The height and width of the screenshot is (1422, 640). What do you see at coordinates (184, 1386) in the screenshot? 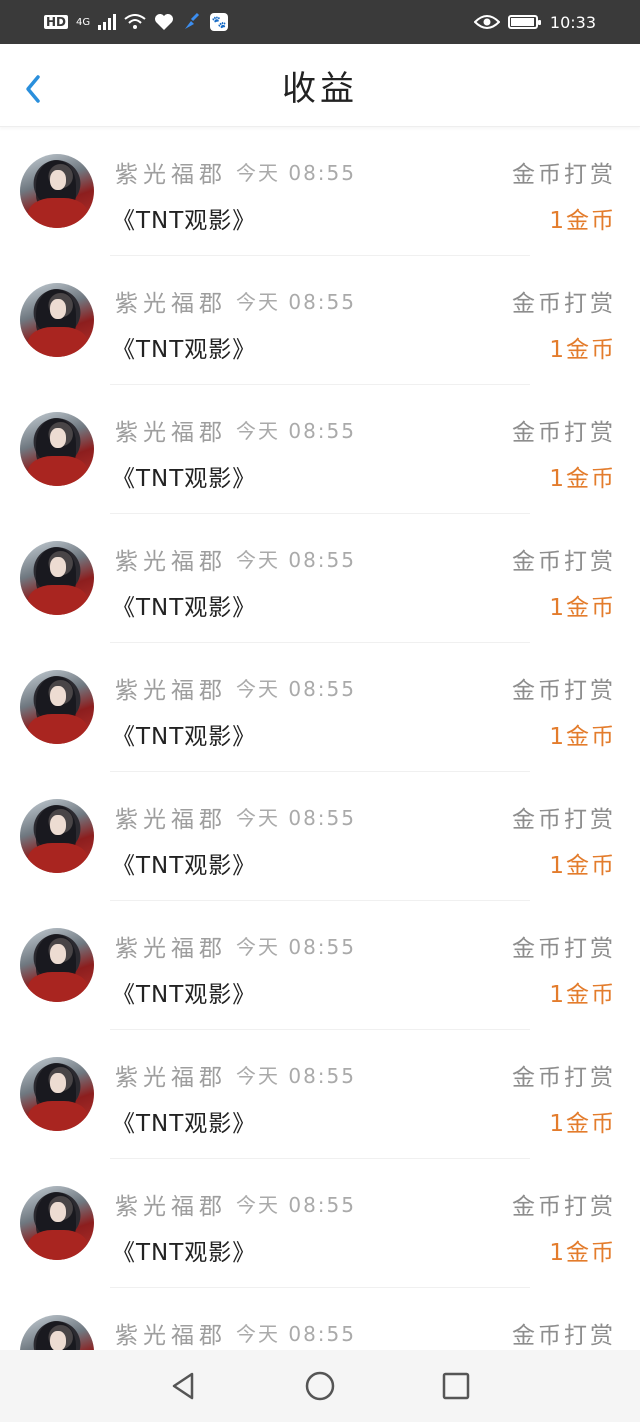
I see `triangle-back-icon` at bounding box center [184, 1386].